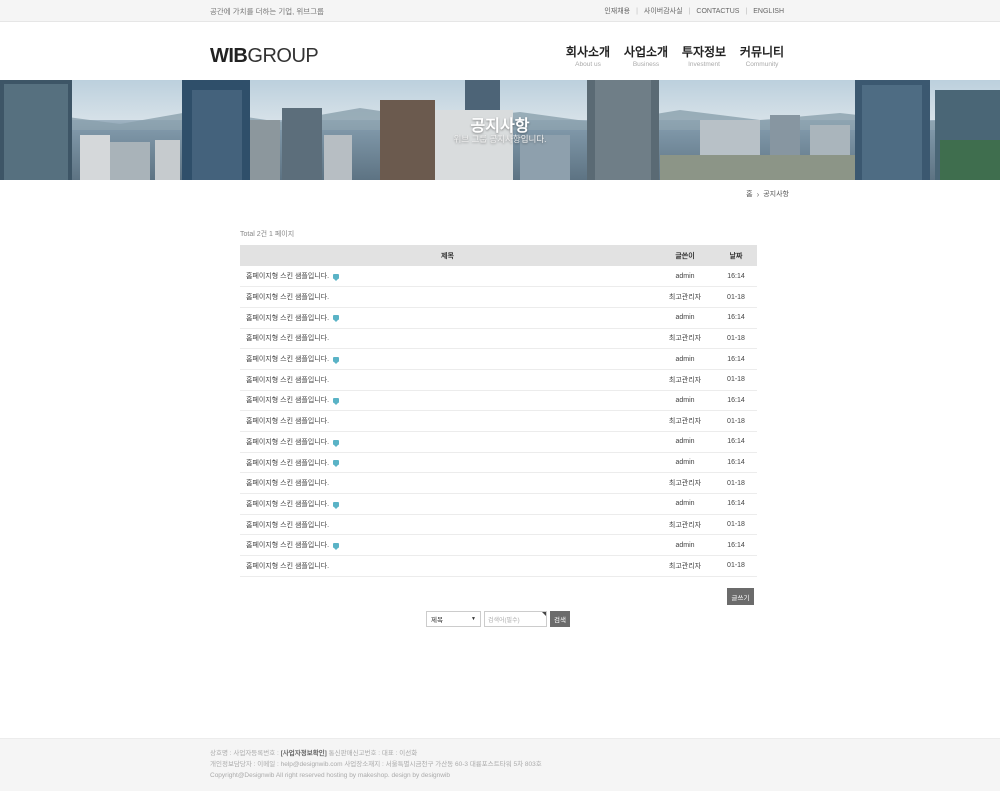  Describe the element at coordinates (264, 56) in the screenshot. I see `logo: WIBGROUP` at that location.